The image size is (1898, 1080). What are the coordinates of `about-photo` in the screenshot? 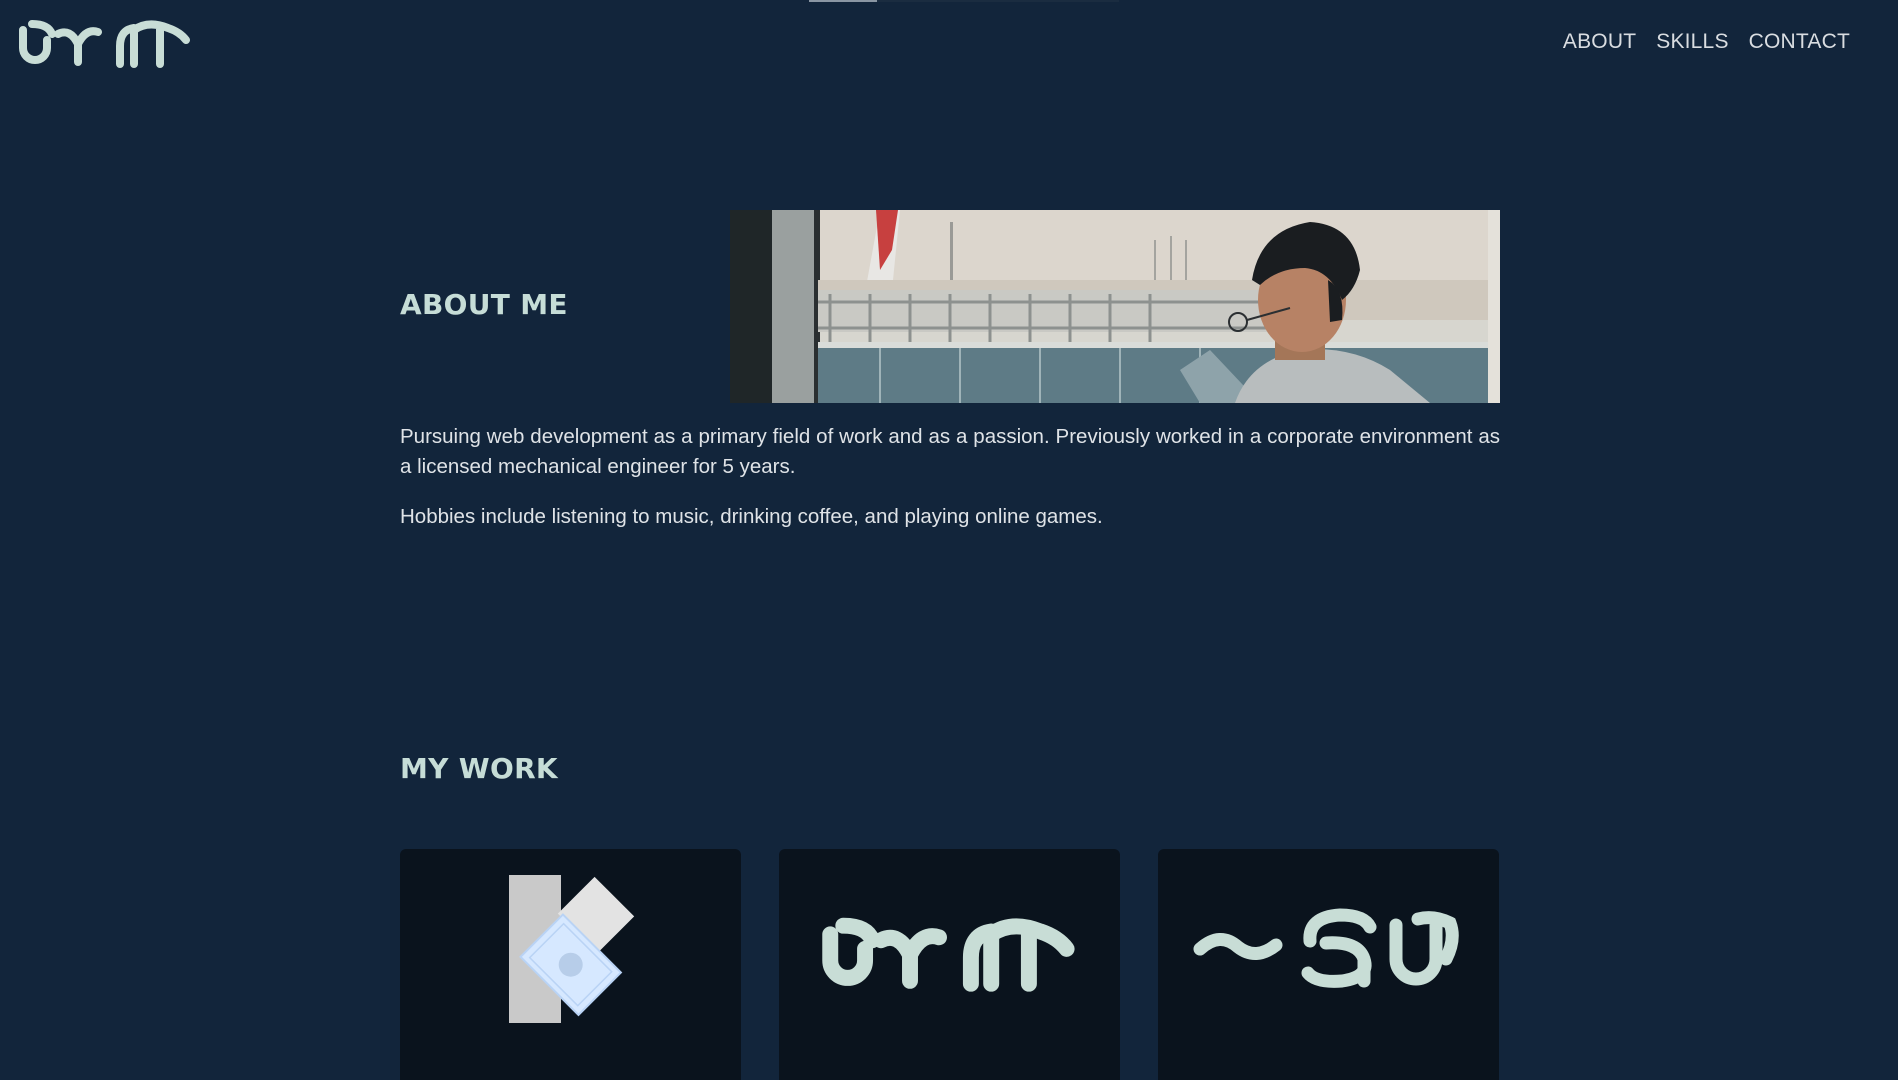 It's located at (1115, 306).